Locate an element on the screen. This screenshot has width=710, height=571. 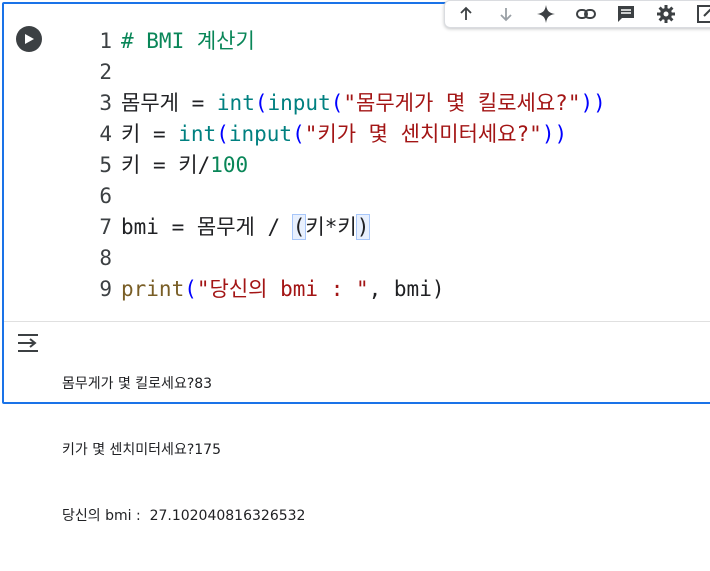
arrow-down-icon is located at coordinates (506, 15).